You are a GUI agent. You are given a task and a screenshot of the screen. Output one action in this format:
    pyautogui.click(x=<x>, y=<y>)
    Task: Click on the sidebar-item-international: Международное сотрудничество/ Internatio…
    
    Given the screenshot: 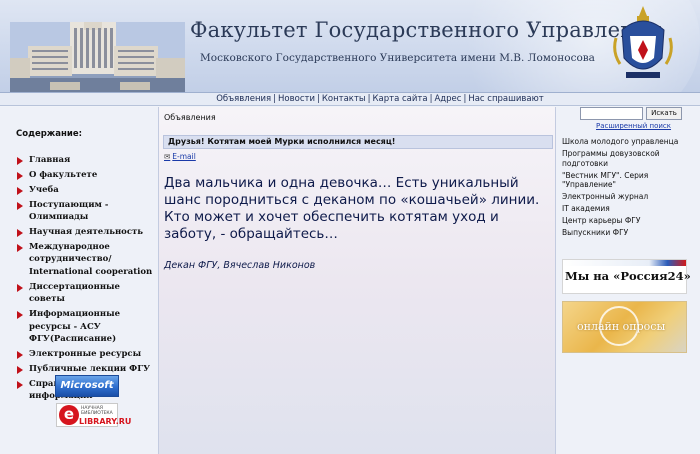 What is the action you would take?
    pyautogui.click(x=85, y=260)
    